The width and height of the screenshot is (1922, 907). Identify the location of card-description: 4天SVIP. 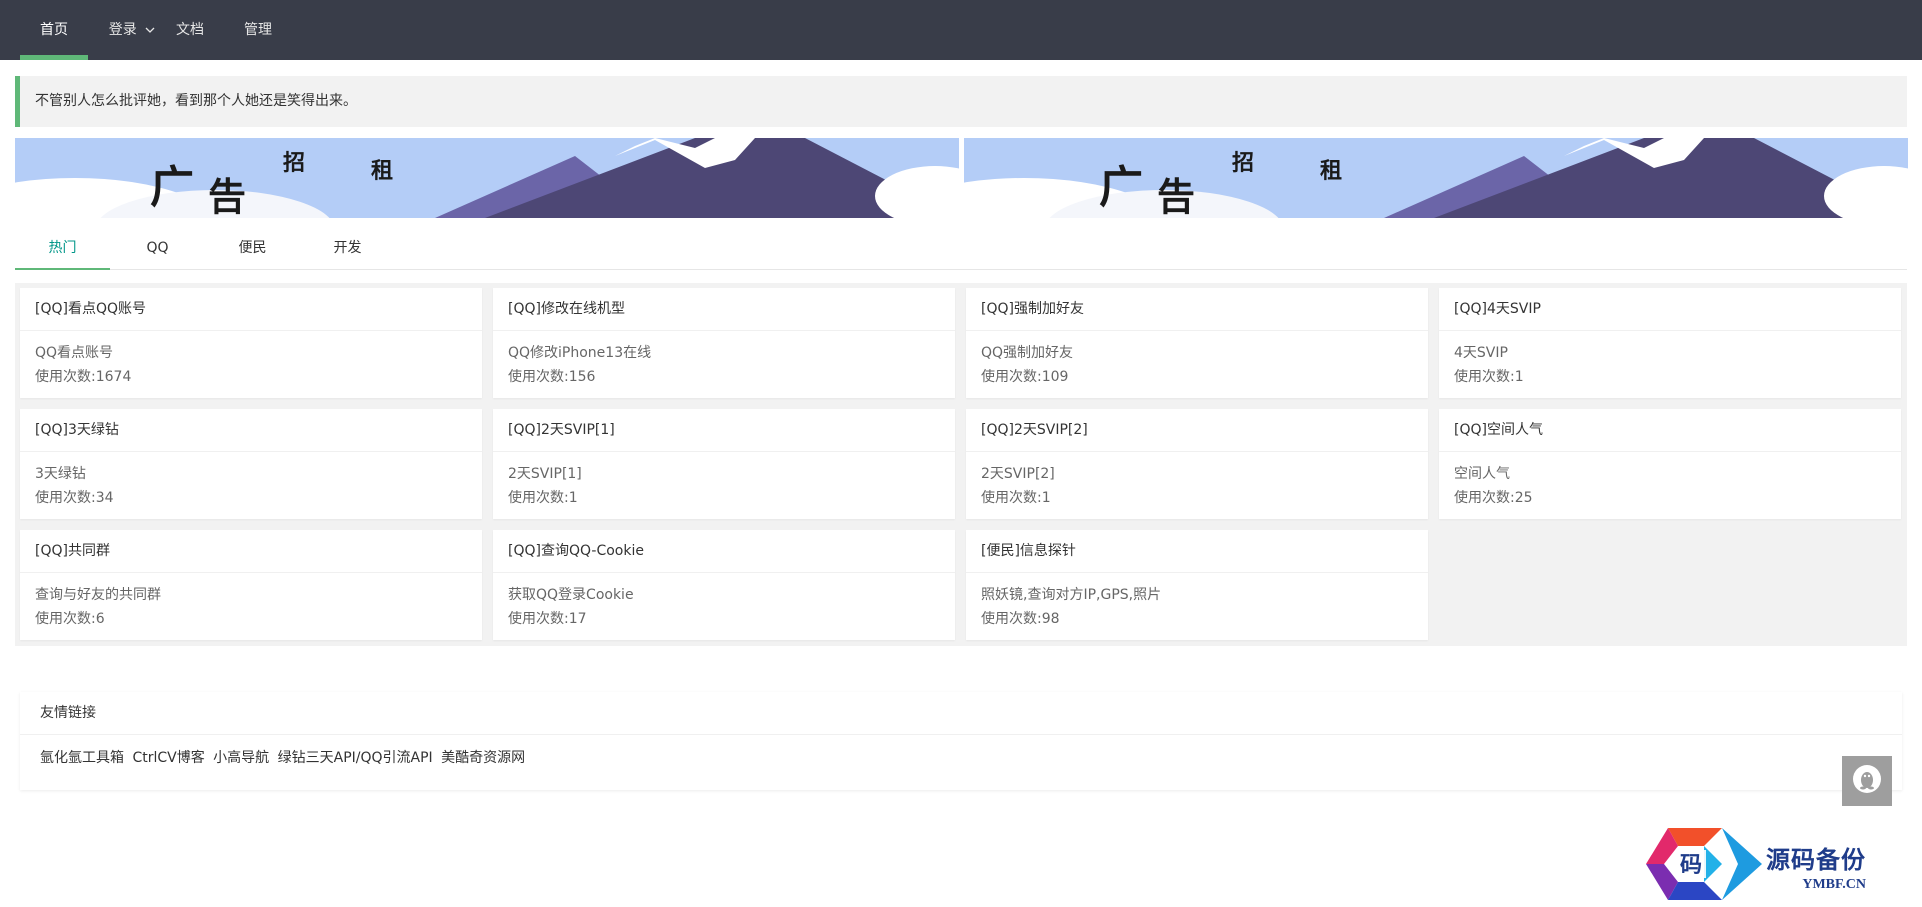
(1481, 353).